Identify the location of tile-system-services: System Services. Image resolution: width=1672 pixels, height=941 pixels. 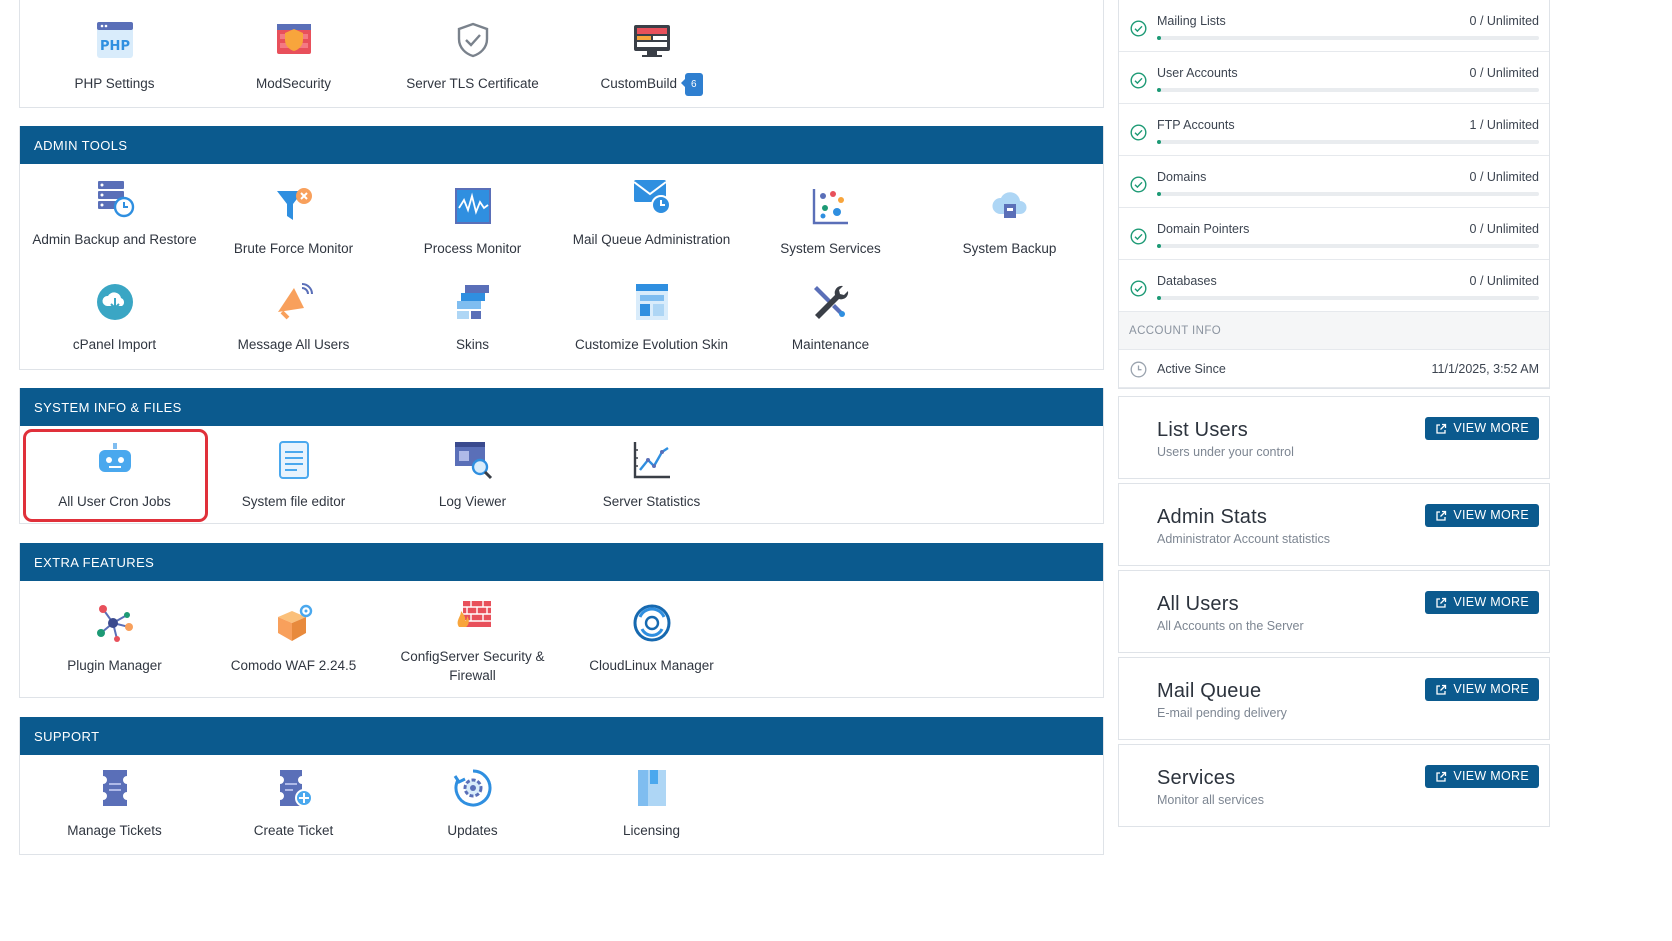
(830, 214).